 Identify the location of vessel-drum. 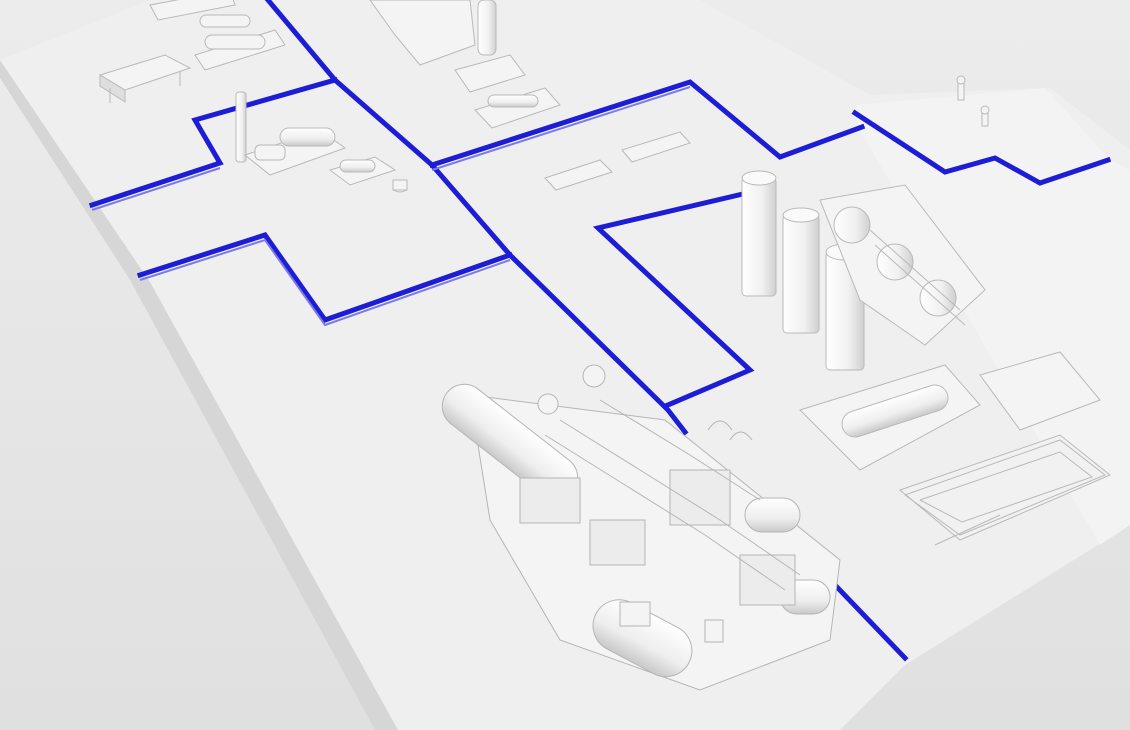
(772, 515).